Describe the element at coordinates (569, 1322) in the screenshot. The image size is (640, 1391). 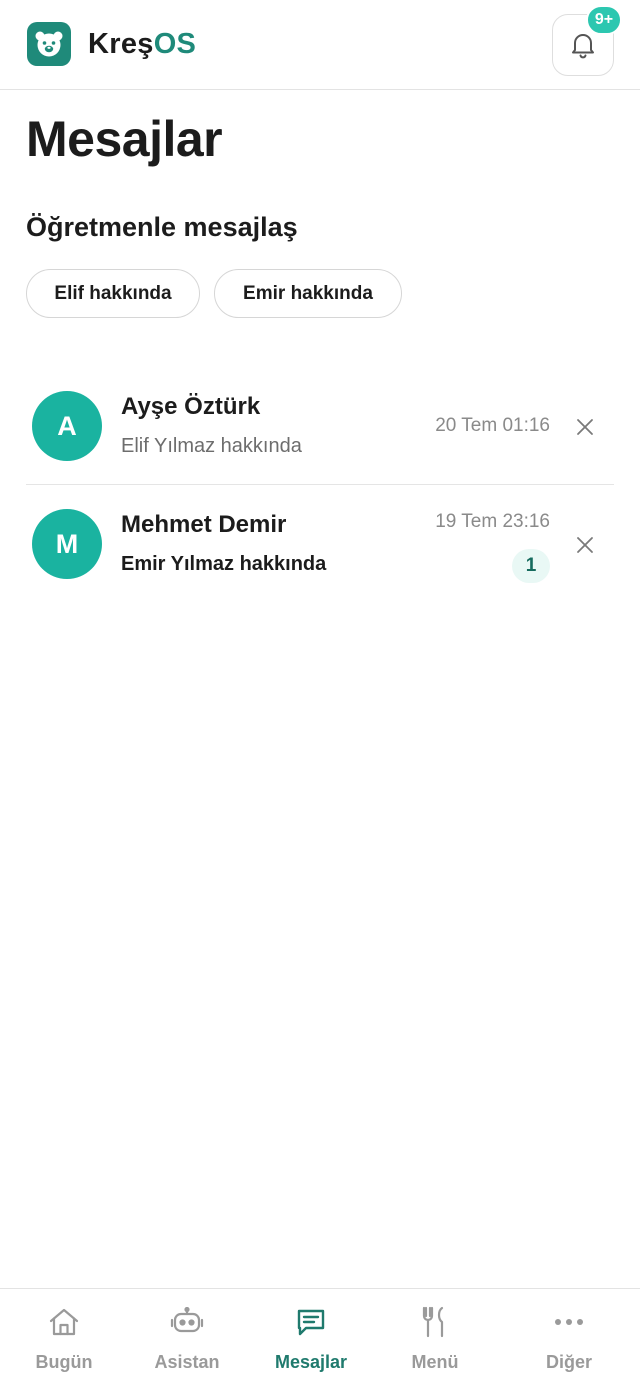
I see `more-dots-icon` at that location.